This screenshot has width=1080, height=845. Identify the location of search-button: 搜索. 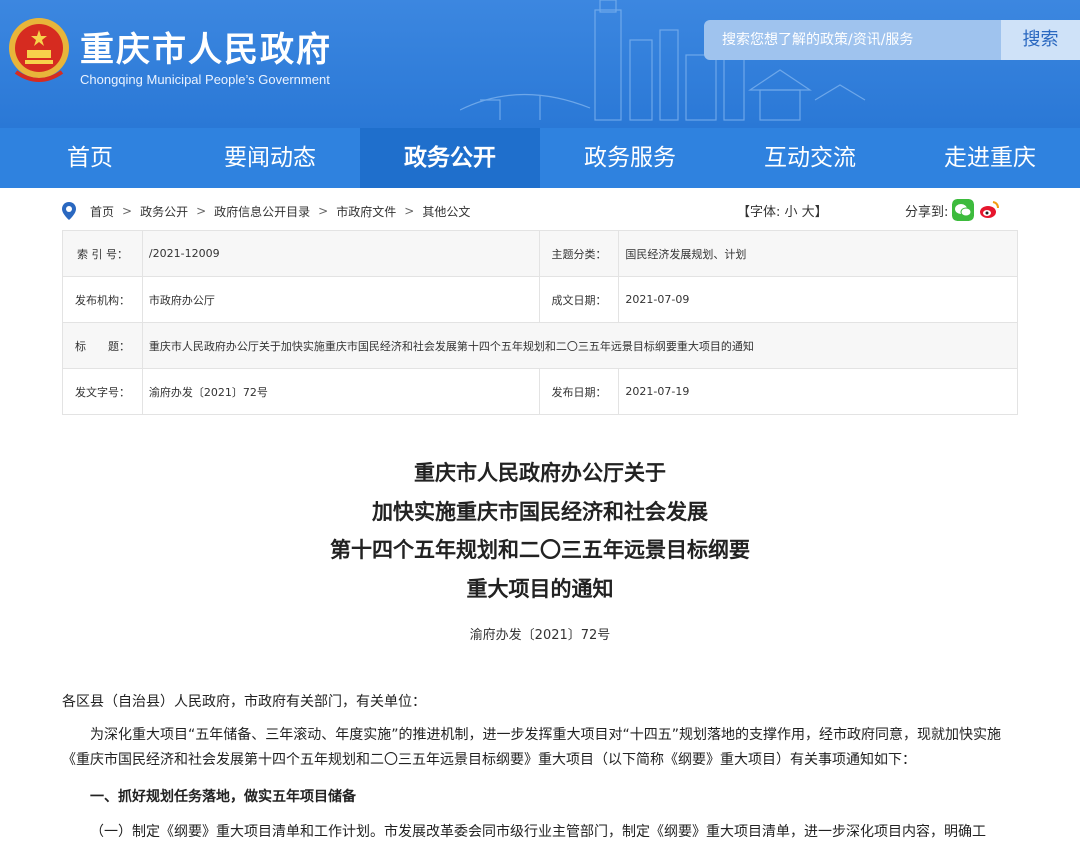
(1040, 40).